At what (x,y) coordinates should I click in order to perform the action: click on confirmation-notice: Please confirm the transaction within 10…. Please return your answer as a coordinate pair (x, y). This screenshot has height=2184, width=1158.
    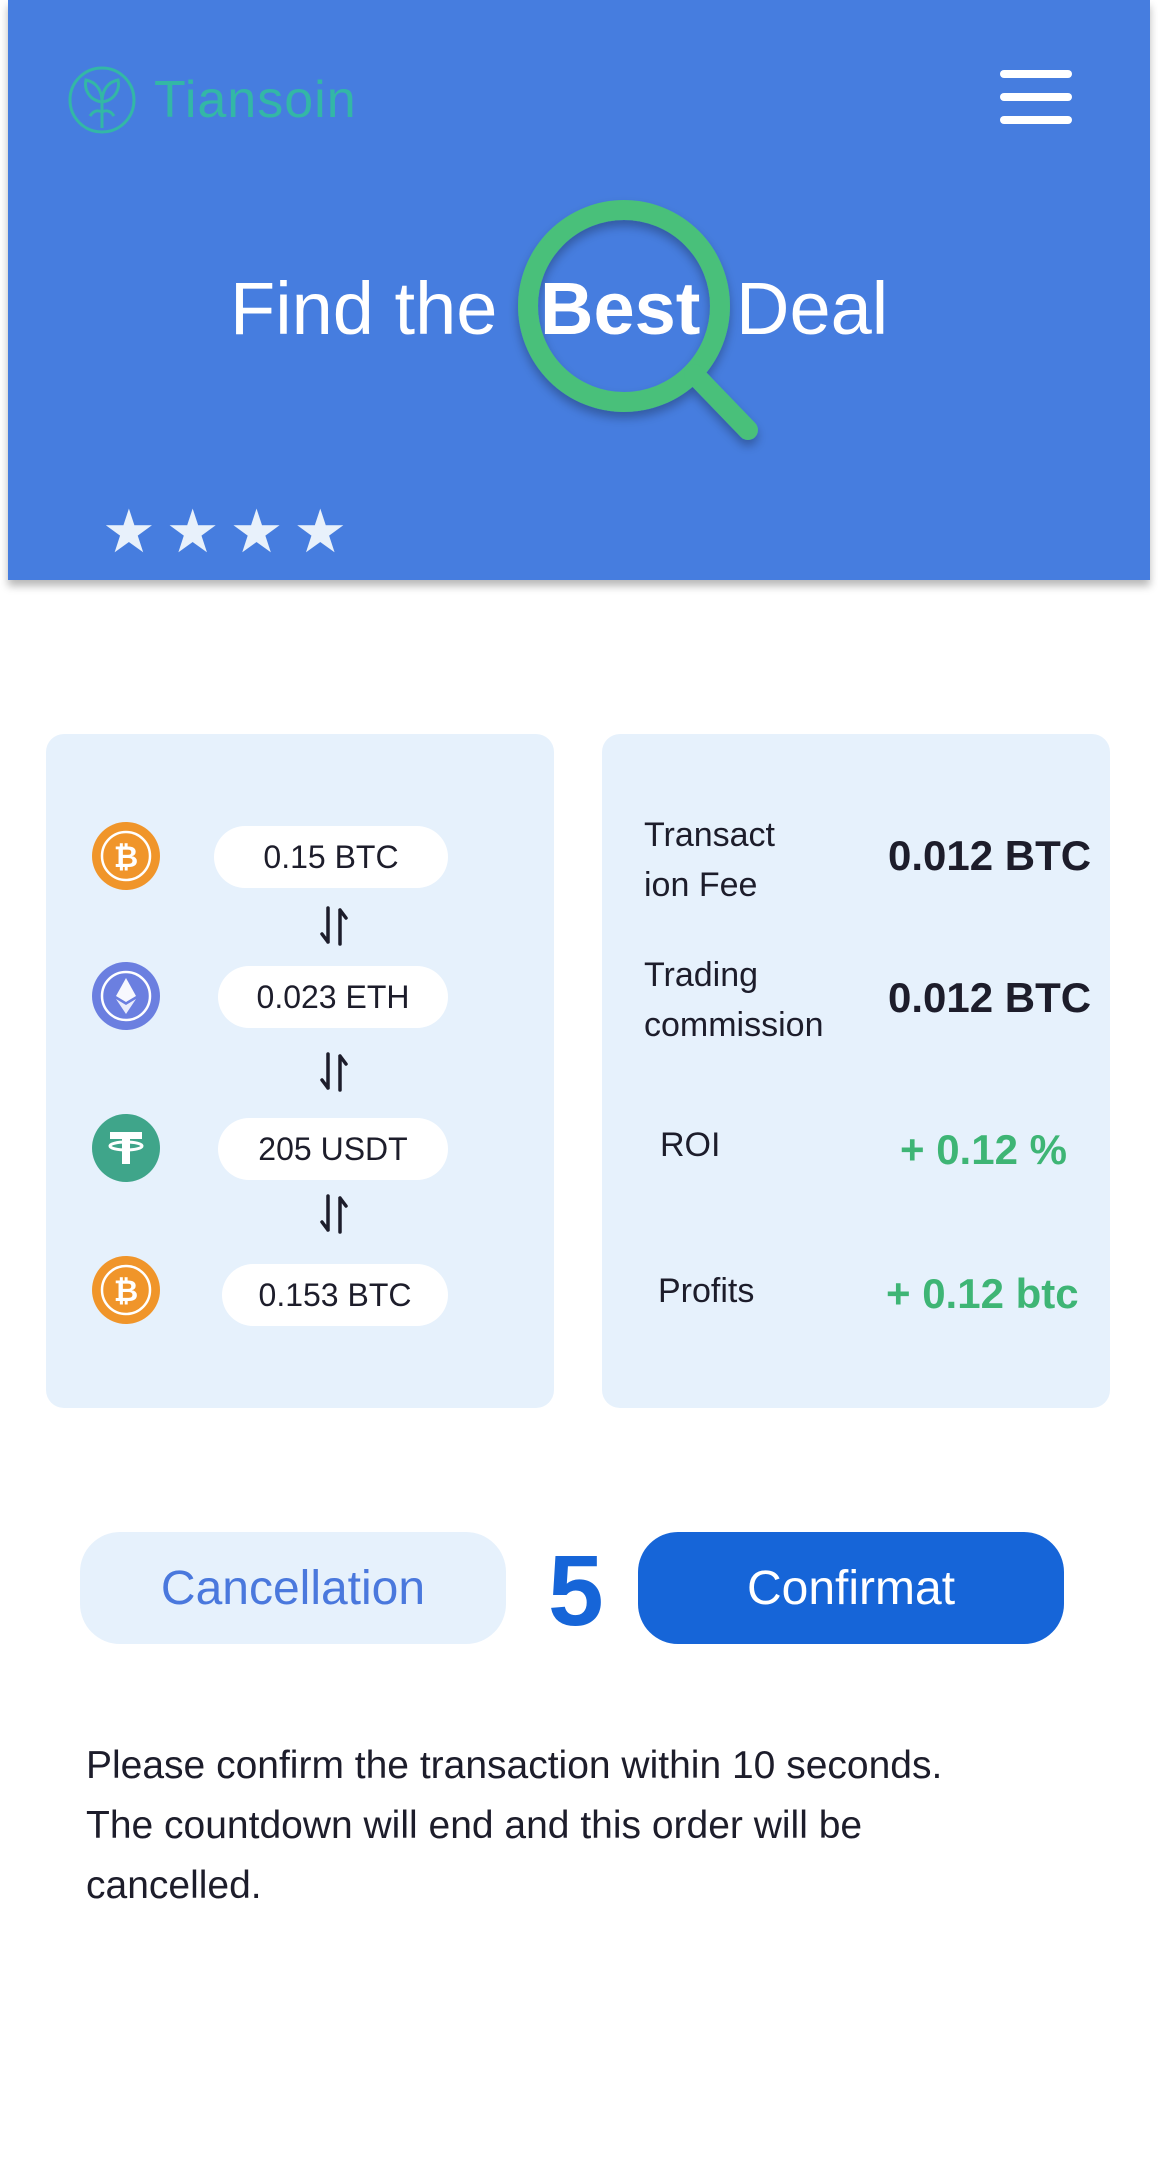
    Looking at the image, I should click on (514, 1825).